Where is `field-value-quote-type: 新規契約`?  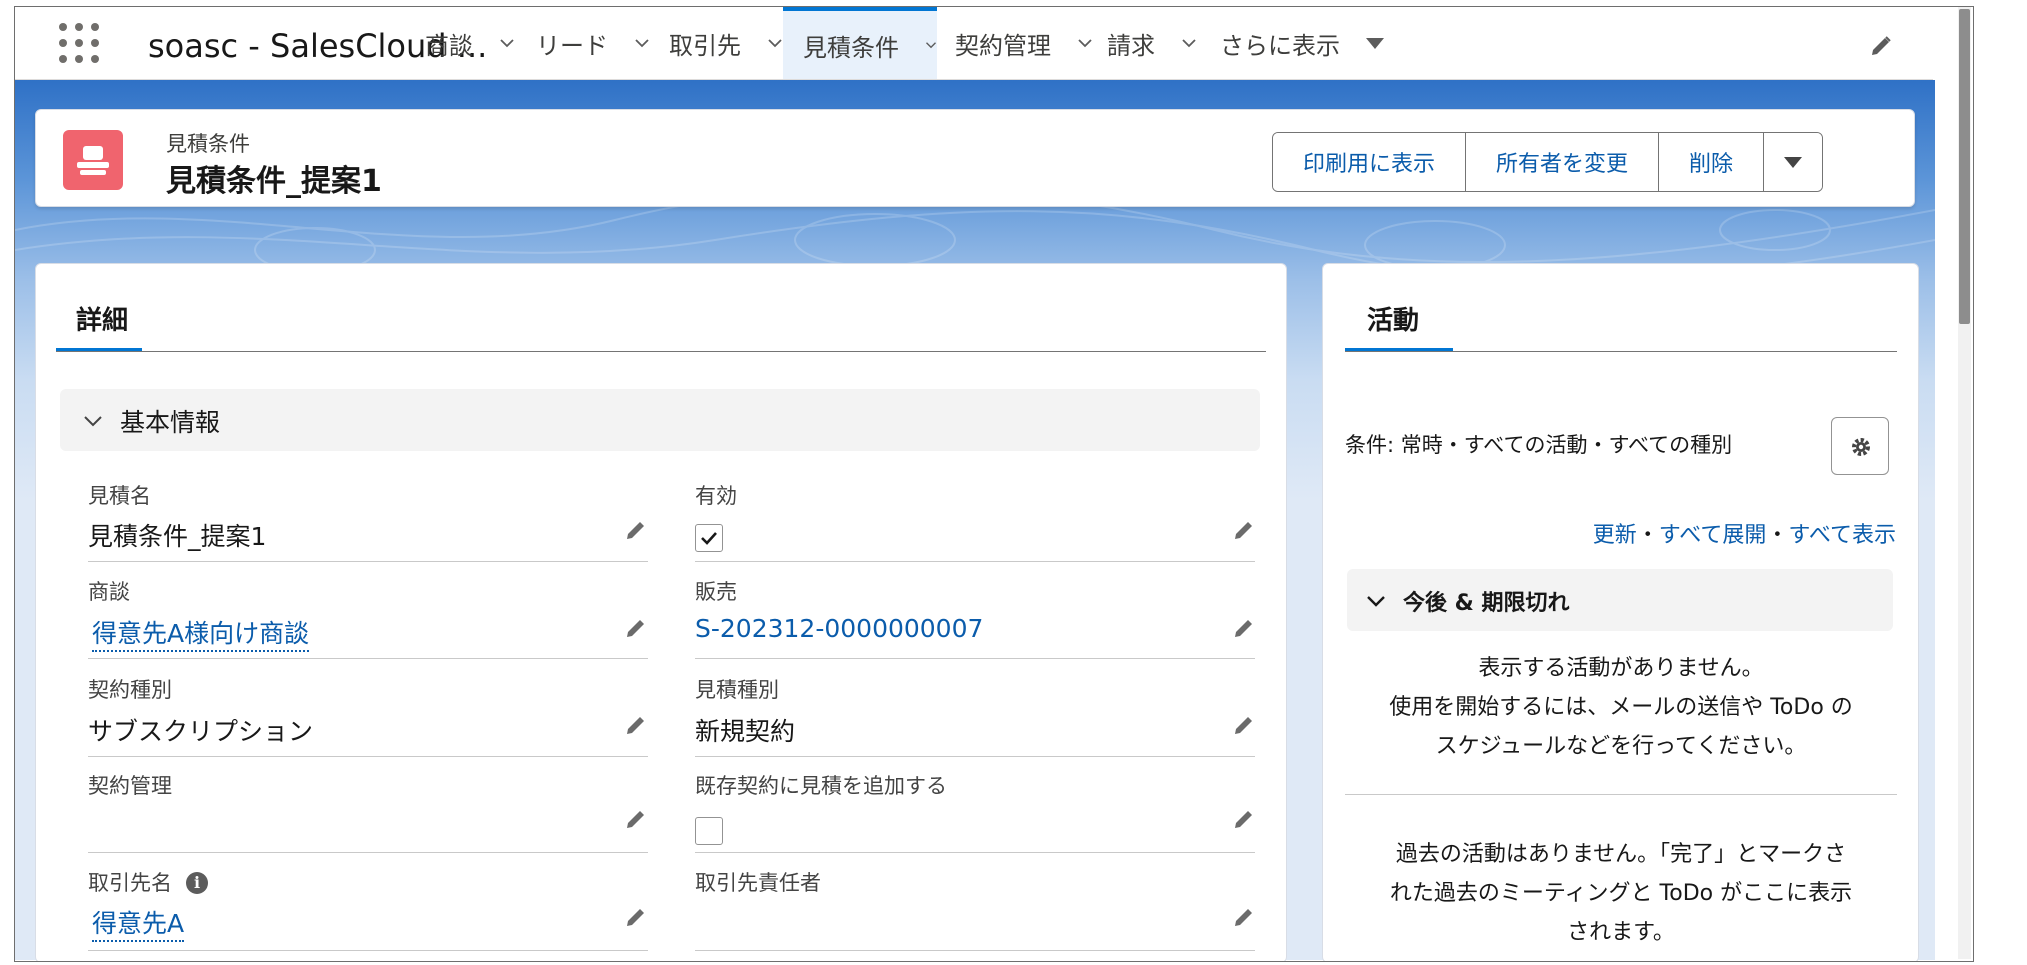
field-value-quote-type: 新規契約 is located at coordinates (745, 731).